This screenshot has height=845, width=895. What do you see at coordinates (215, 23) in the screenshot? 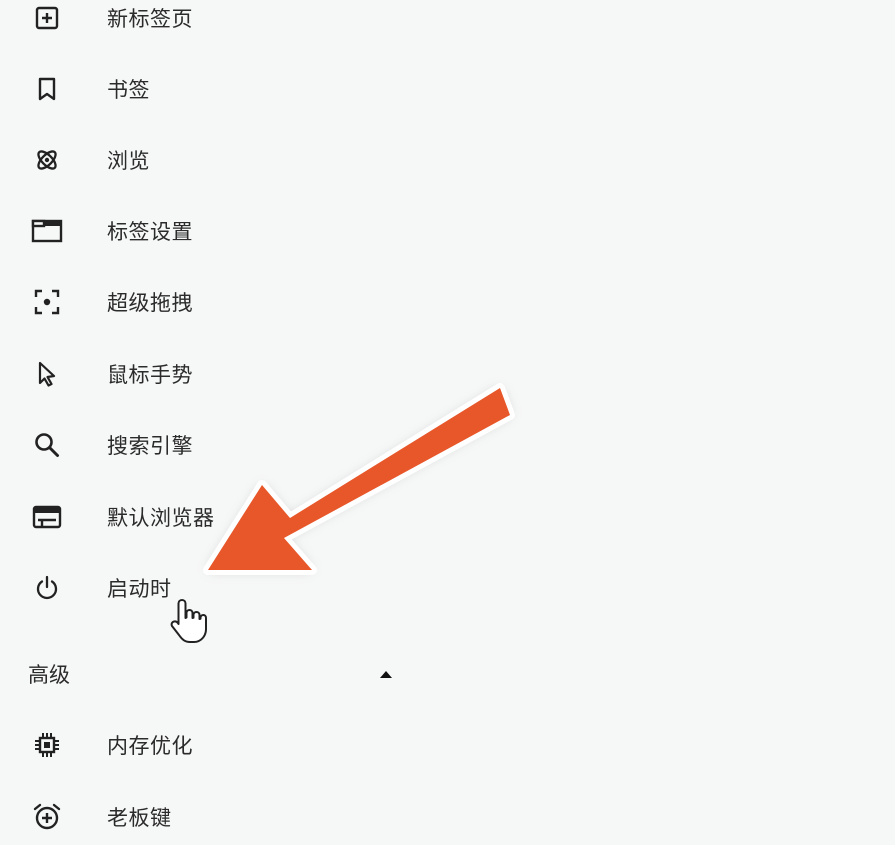
I see `menu-item-new-tab: 新标签页` at bounding box center [215, 23].